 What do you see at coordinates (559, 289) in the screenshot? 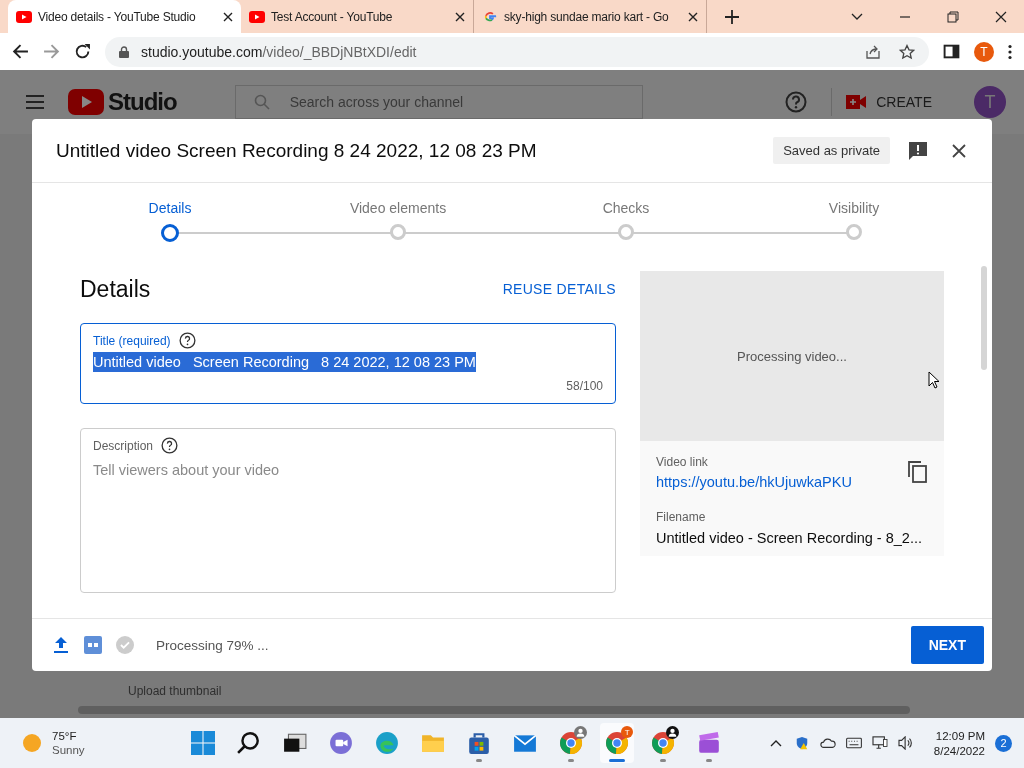
I see `reuse-details-button: REUSE DETAILS` at bounding box center [559, 289].